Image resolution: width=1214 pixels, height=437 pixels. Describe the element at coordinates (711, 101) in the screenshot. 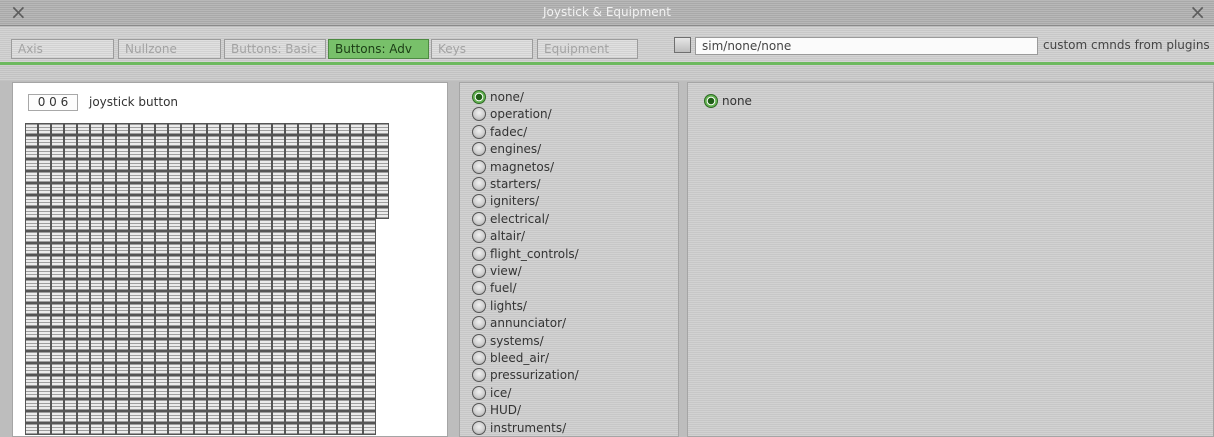

I see `radio-checked-icon` at that location.